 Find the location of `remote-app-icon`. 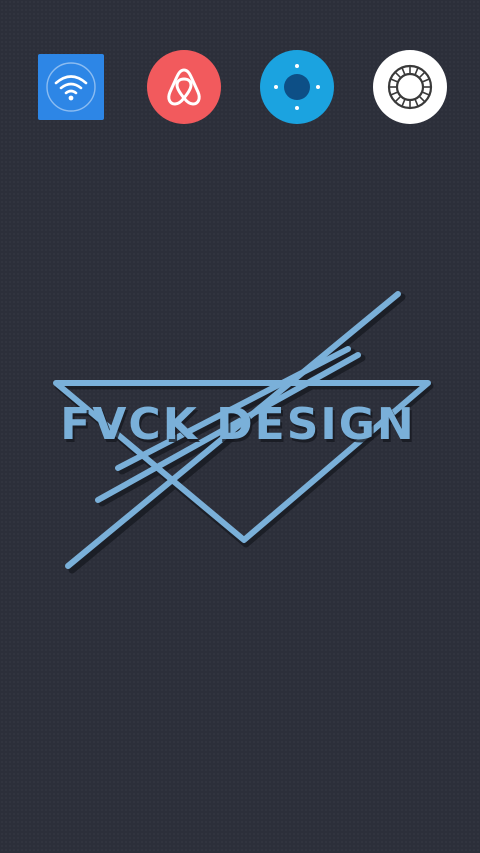

remote-app-icon is located at coordinates (297, 87).